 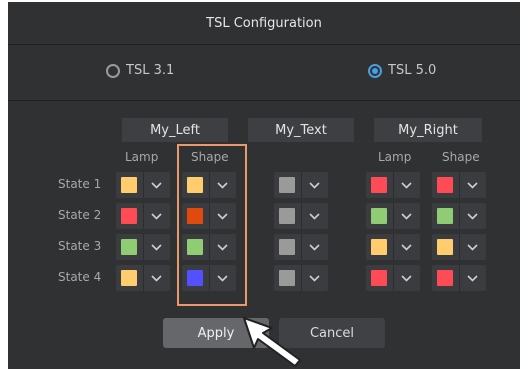 What do you see at coordinates (264, 73) in the screenshot?
I see `tsl-version-selector: TSL 3.1 TSL 5.0` at bounding box center [264, 73].